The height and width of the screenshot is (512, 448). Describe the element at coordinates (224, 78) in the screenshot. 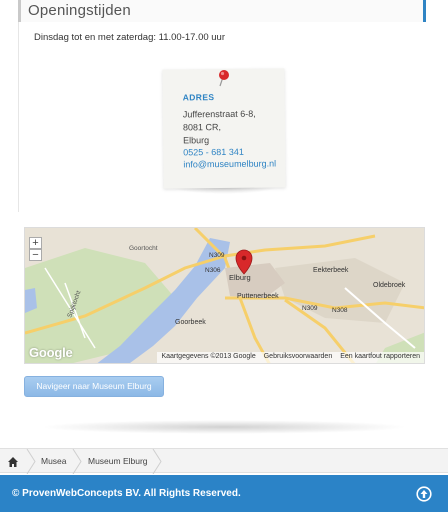

I see `pushpin-icon` at that location.